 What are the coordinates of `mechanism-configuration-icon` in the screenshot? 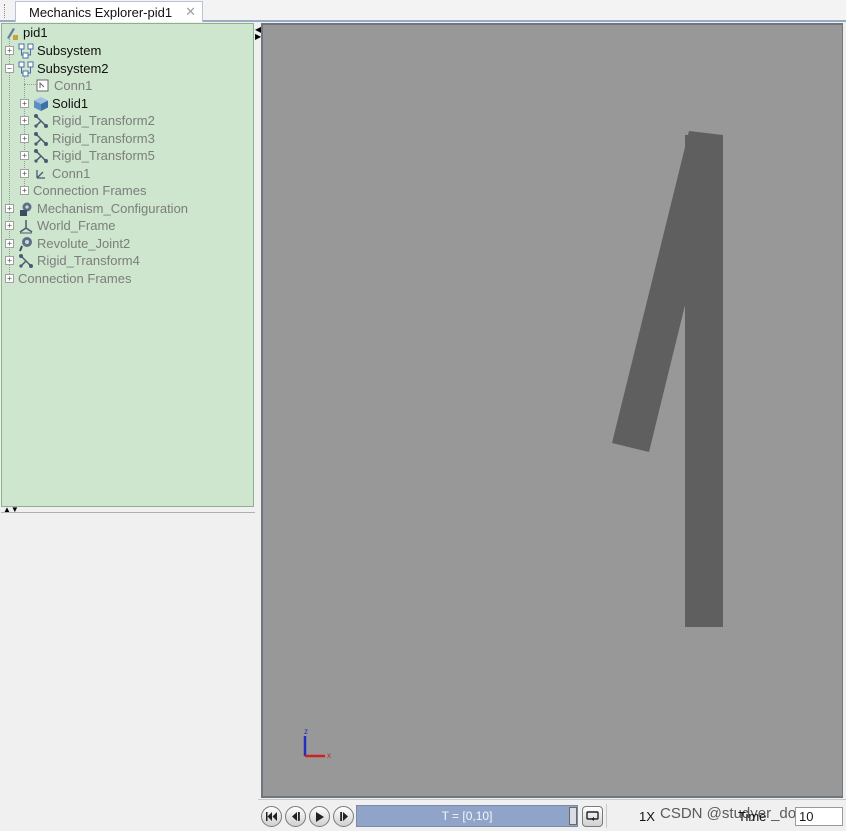 It's located at (26, 209).